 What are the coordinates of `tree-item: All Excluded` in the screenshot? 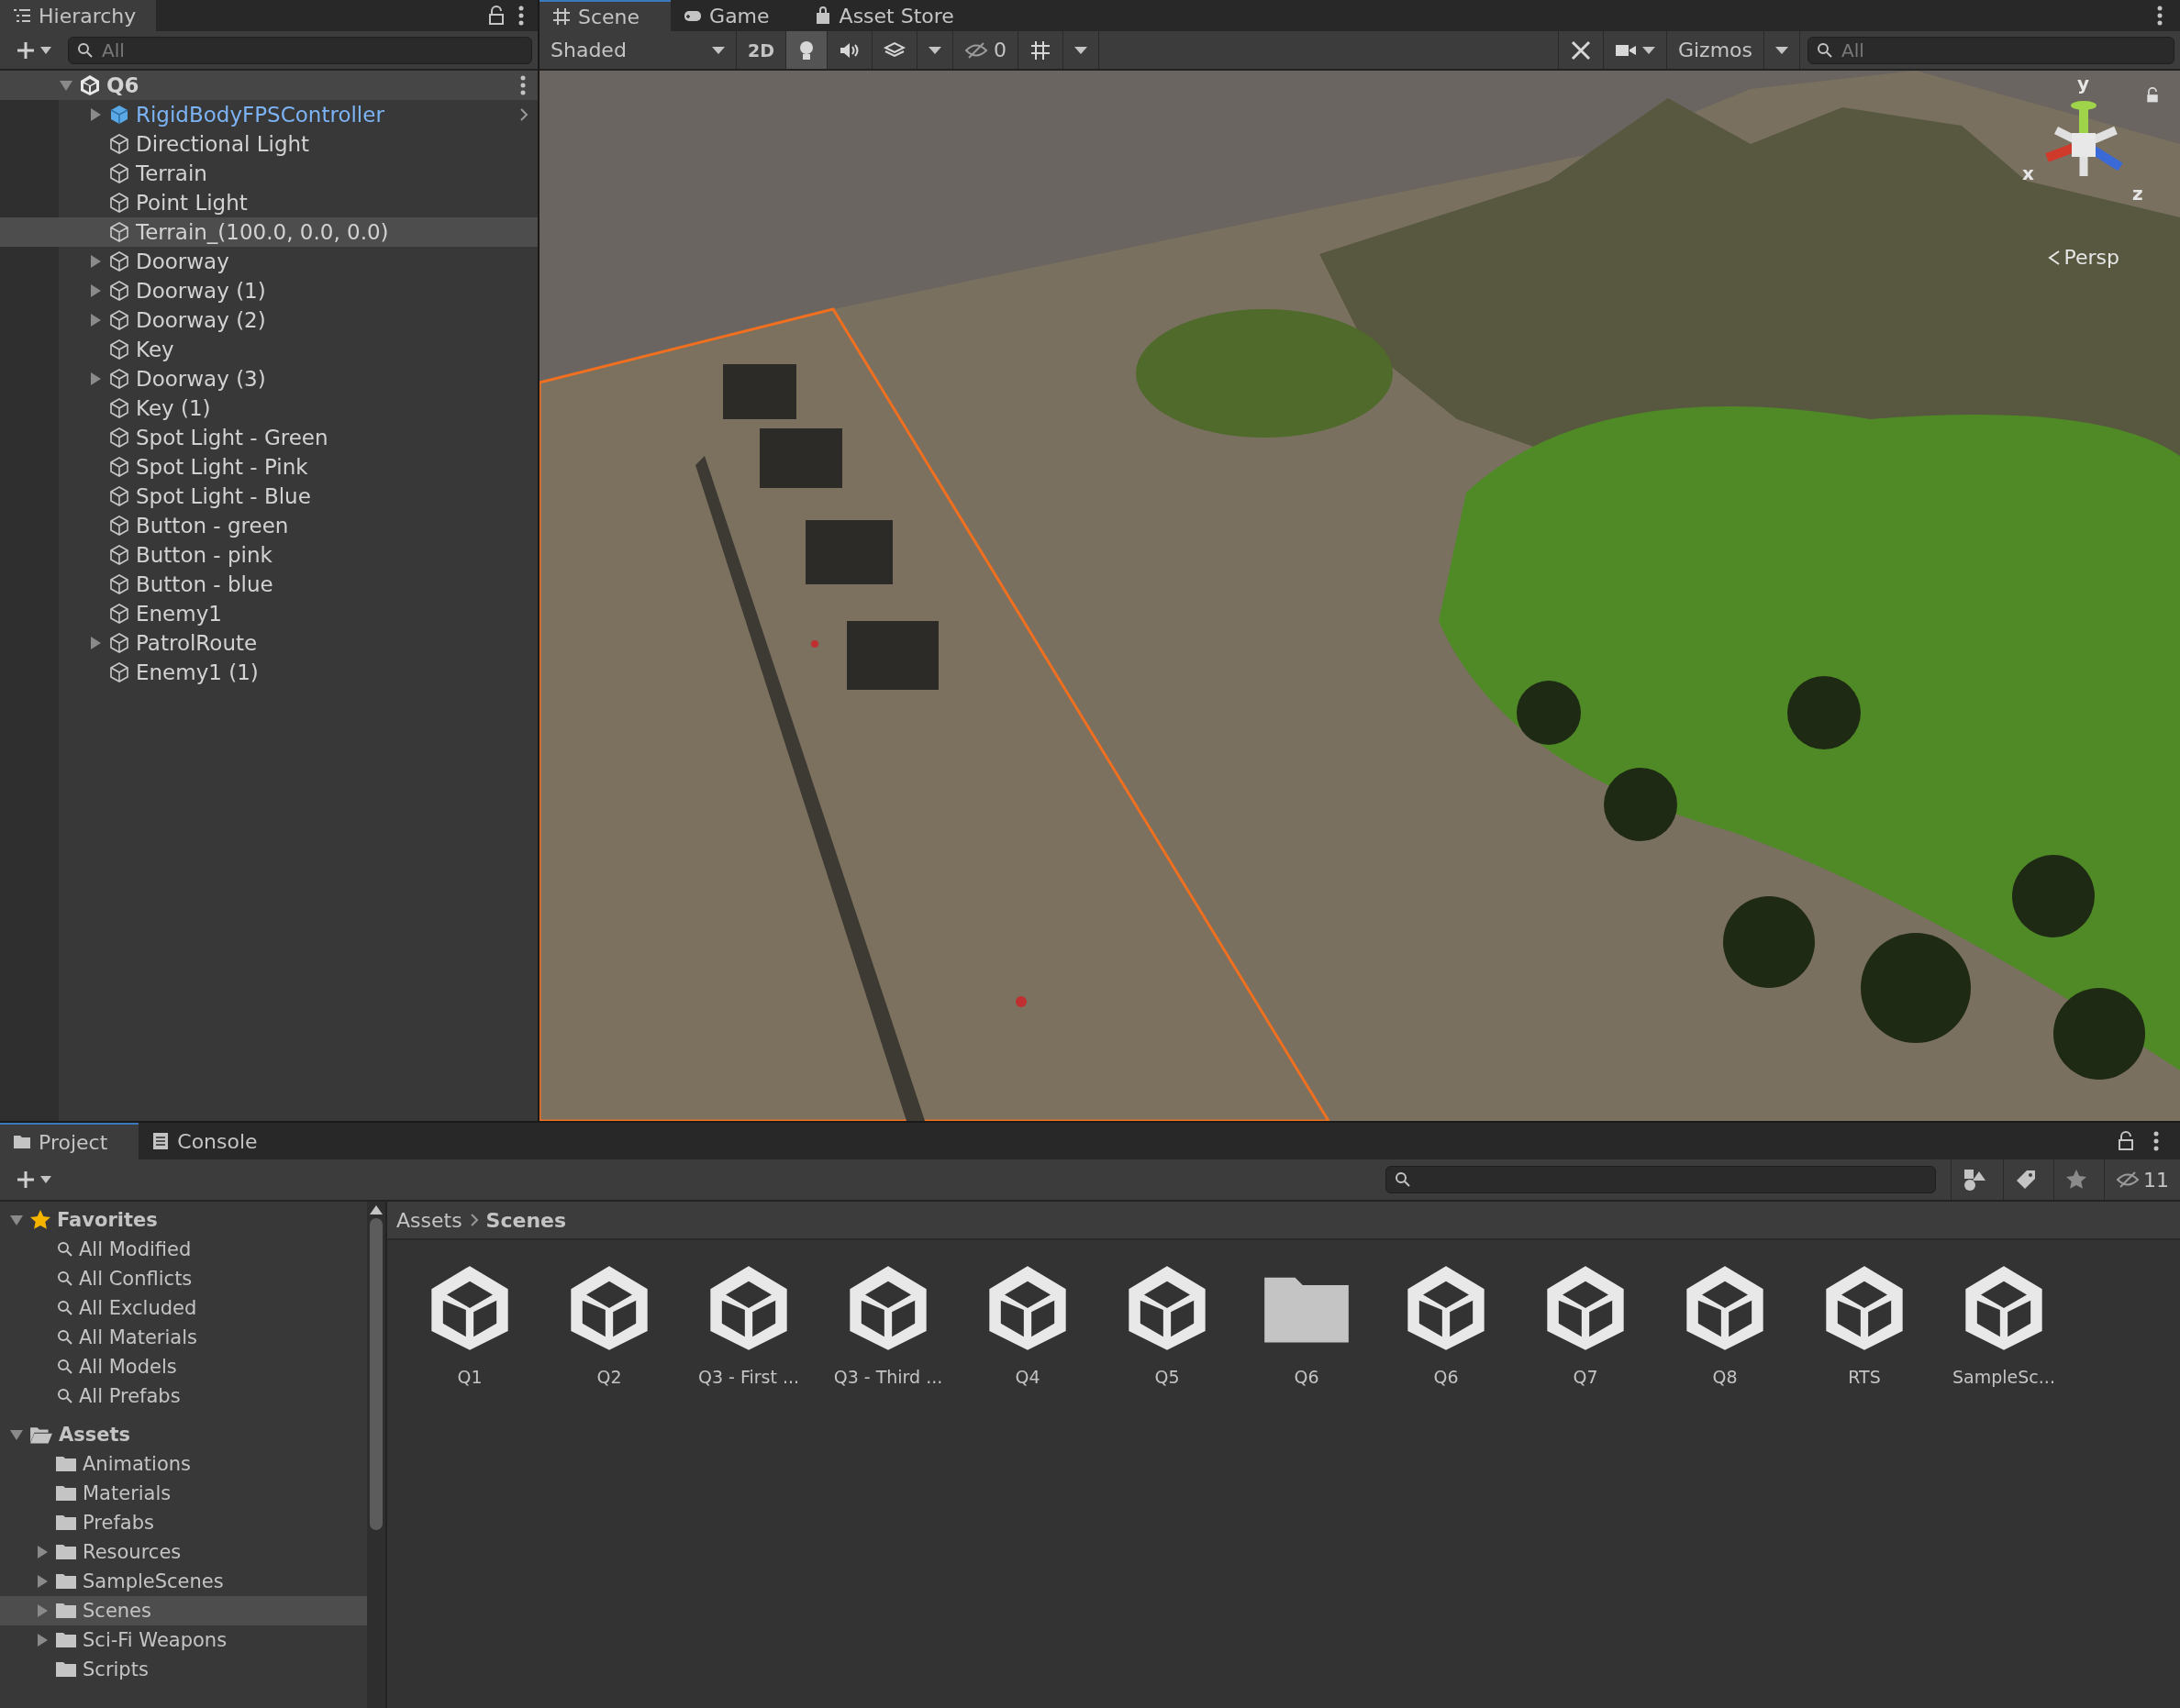 It's located at (183, 1308).